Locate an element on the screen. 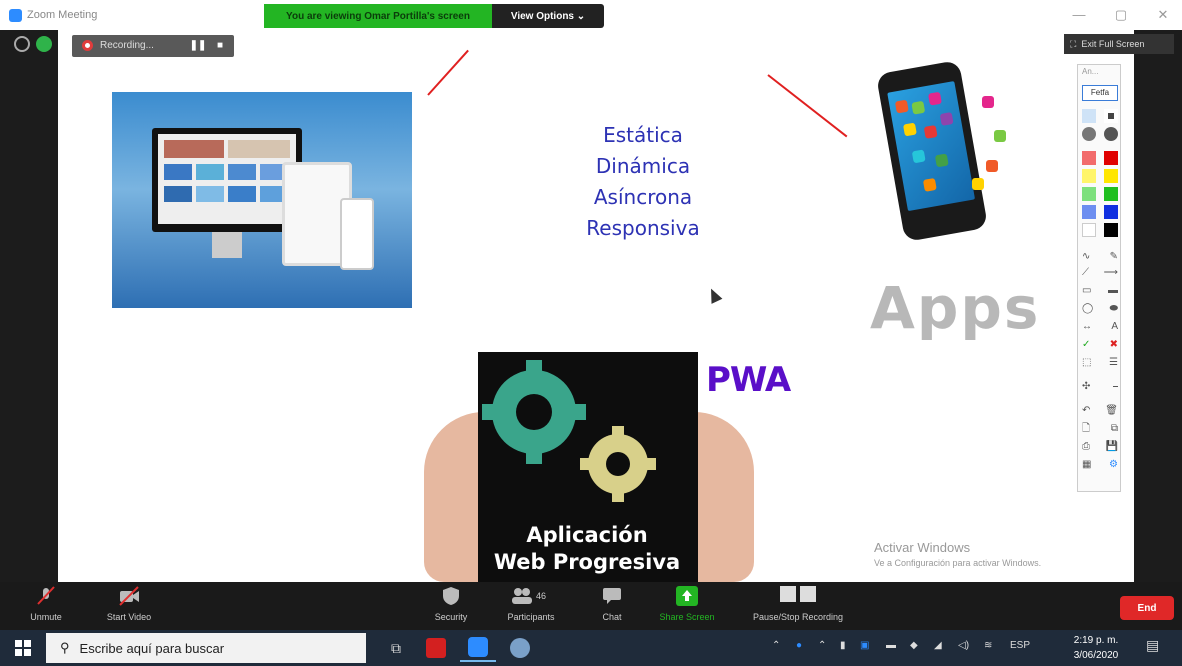 This screenshot has height=666, width=1182. language-indicator: ESP is located at coordinates (1020, 645).